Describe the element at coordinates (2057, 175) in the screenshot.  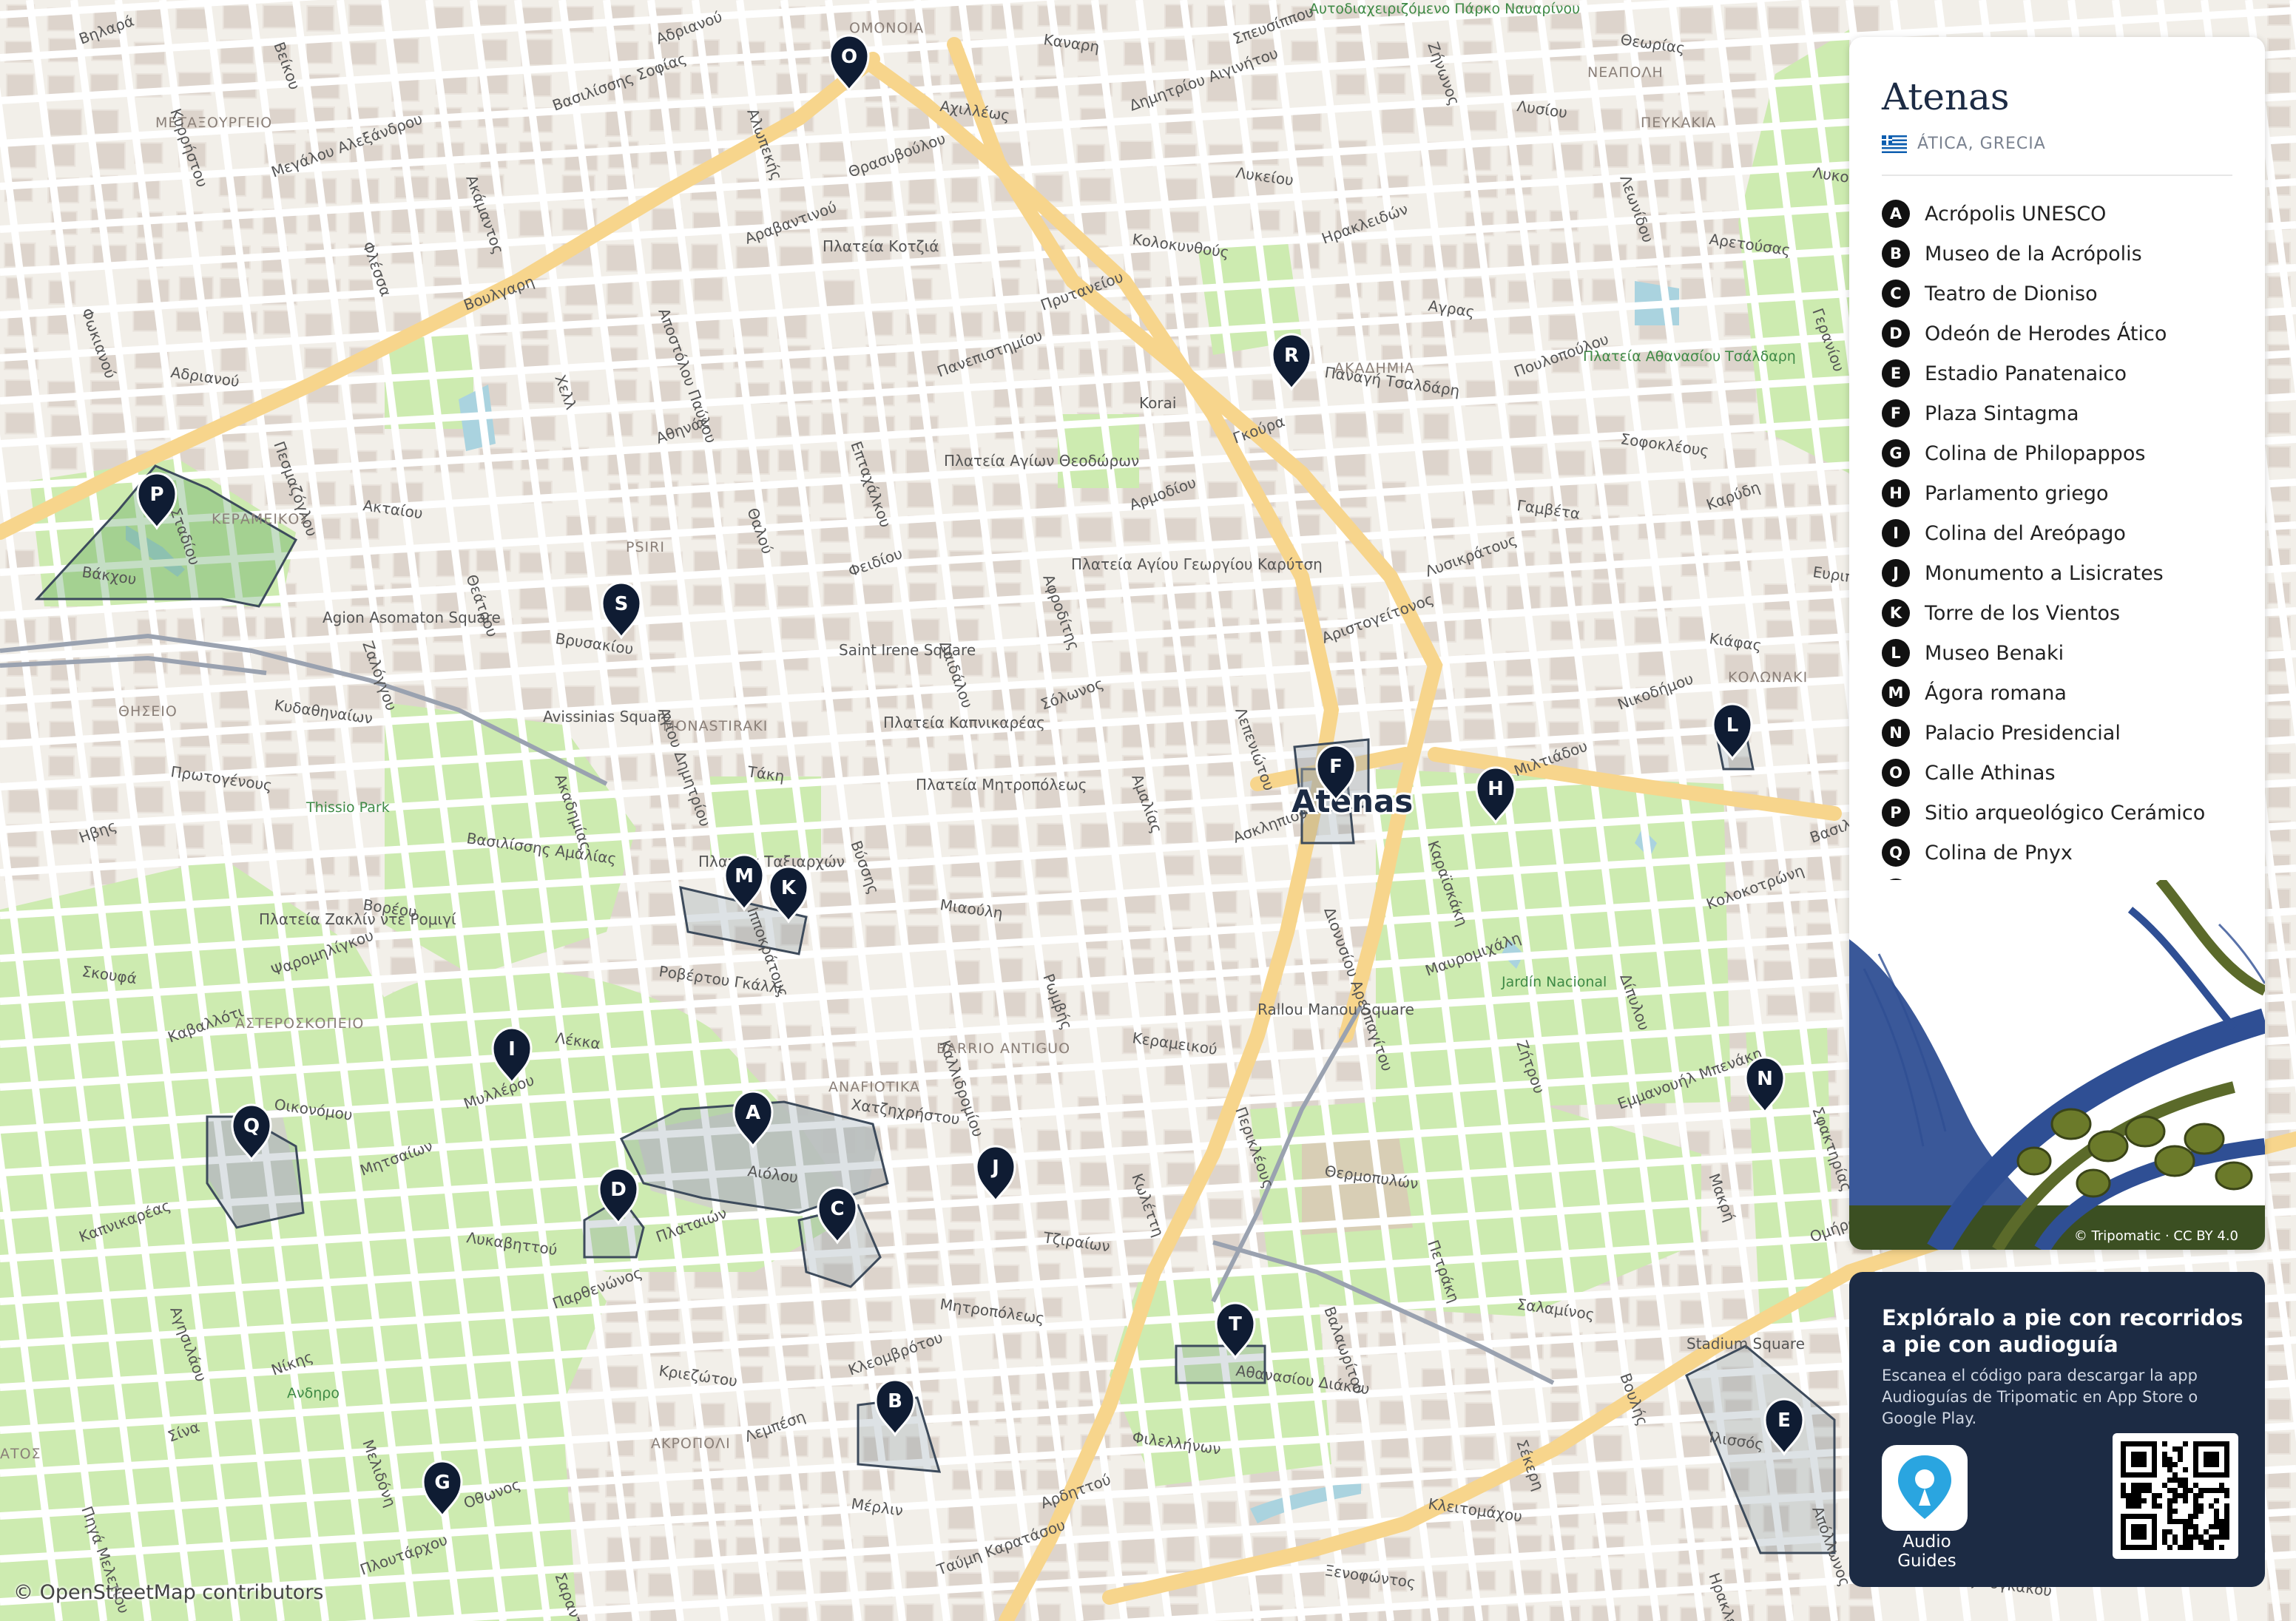
I see `divider` at that location.